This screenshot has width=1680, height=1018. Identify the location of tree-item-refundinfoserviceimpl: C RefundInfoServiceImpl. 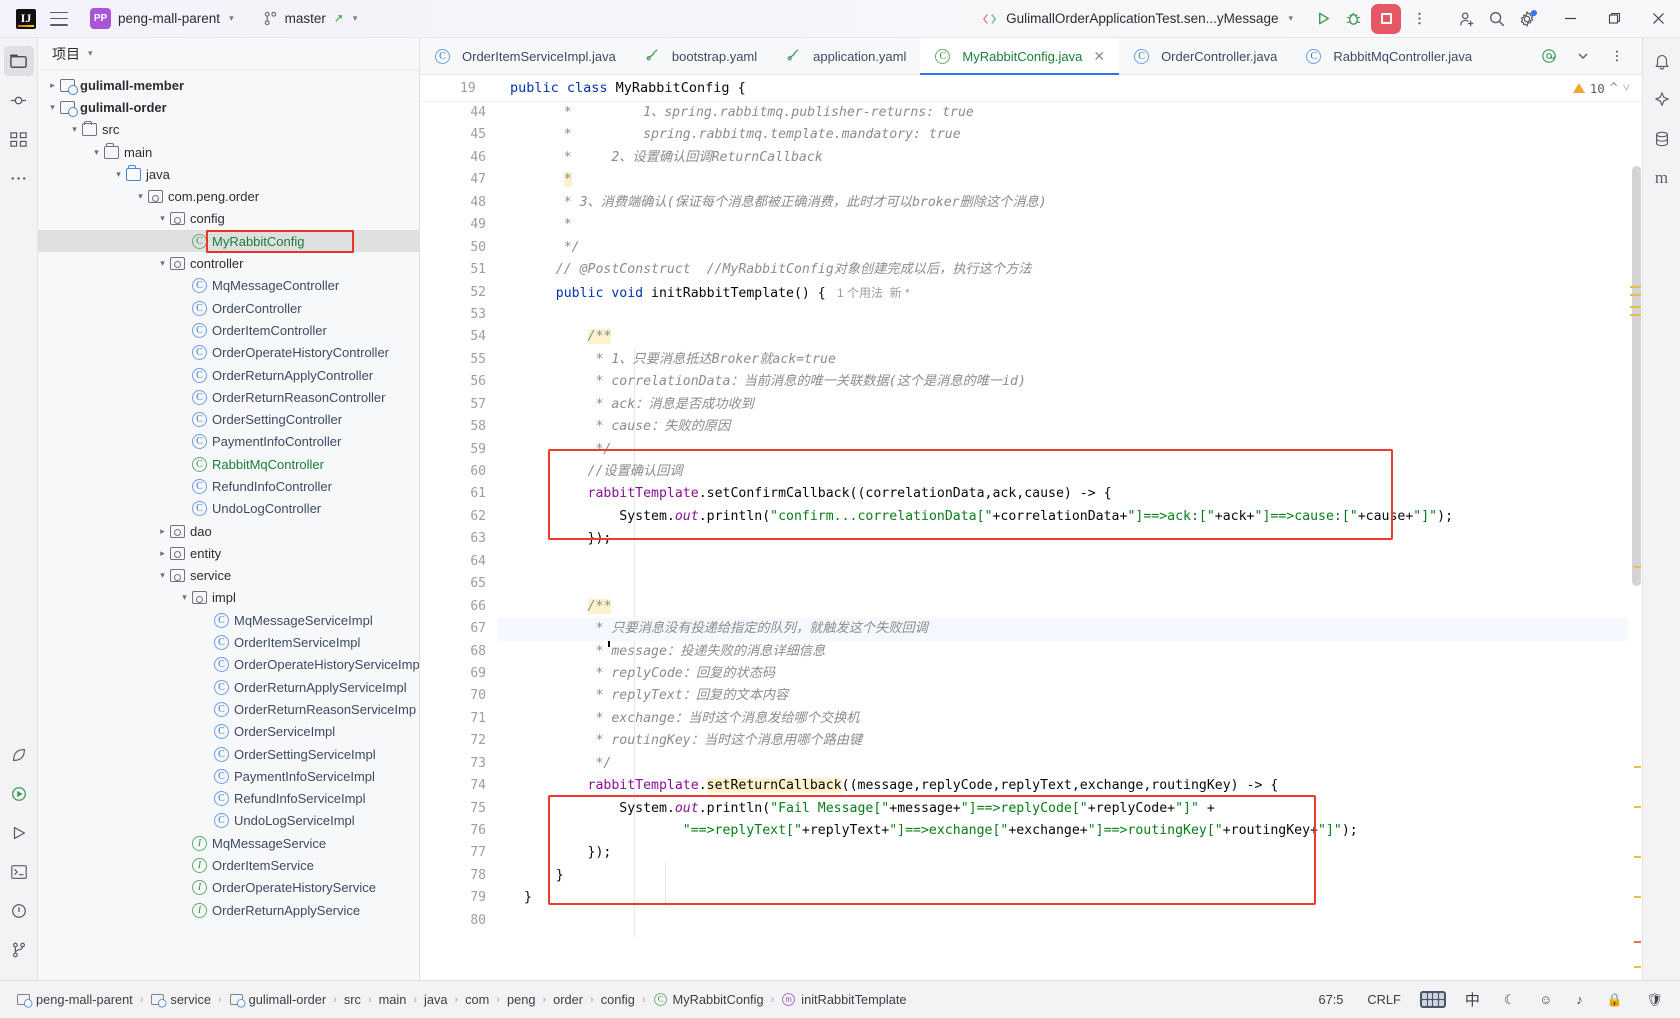
(228, 799).